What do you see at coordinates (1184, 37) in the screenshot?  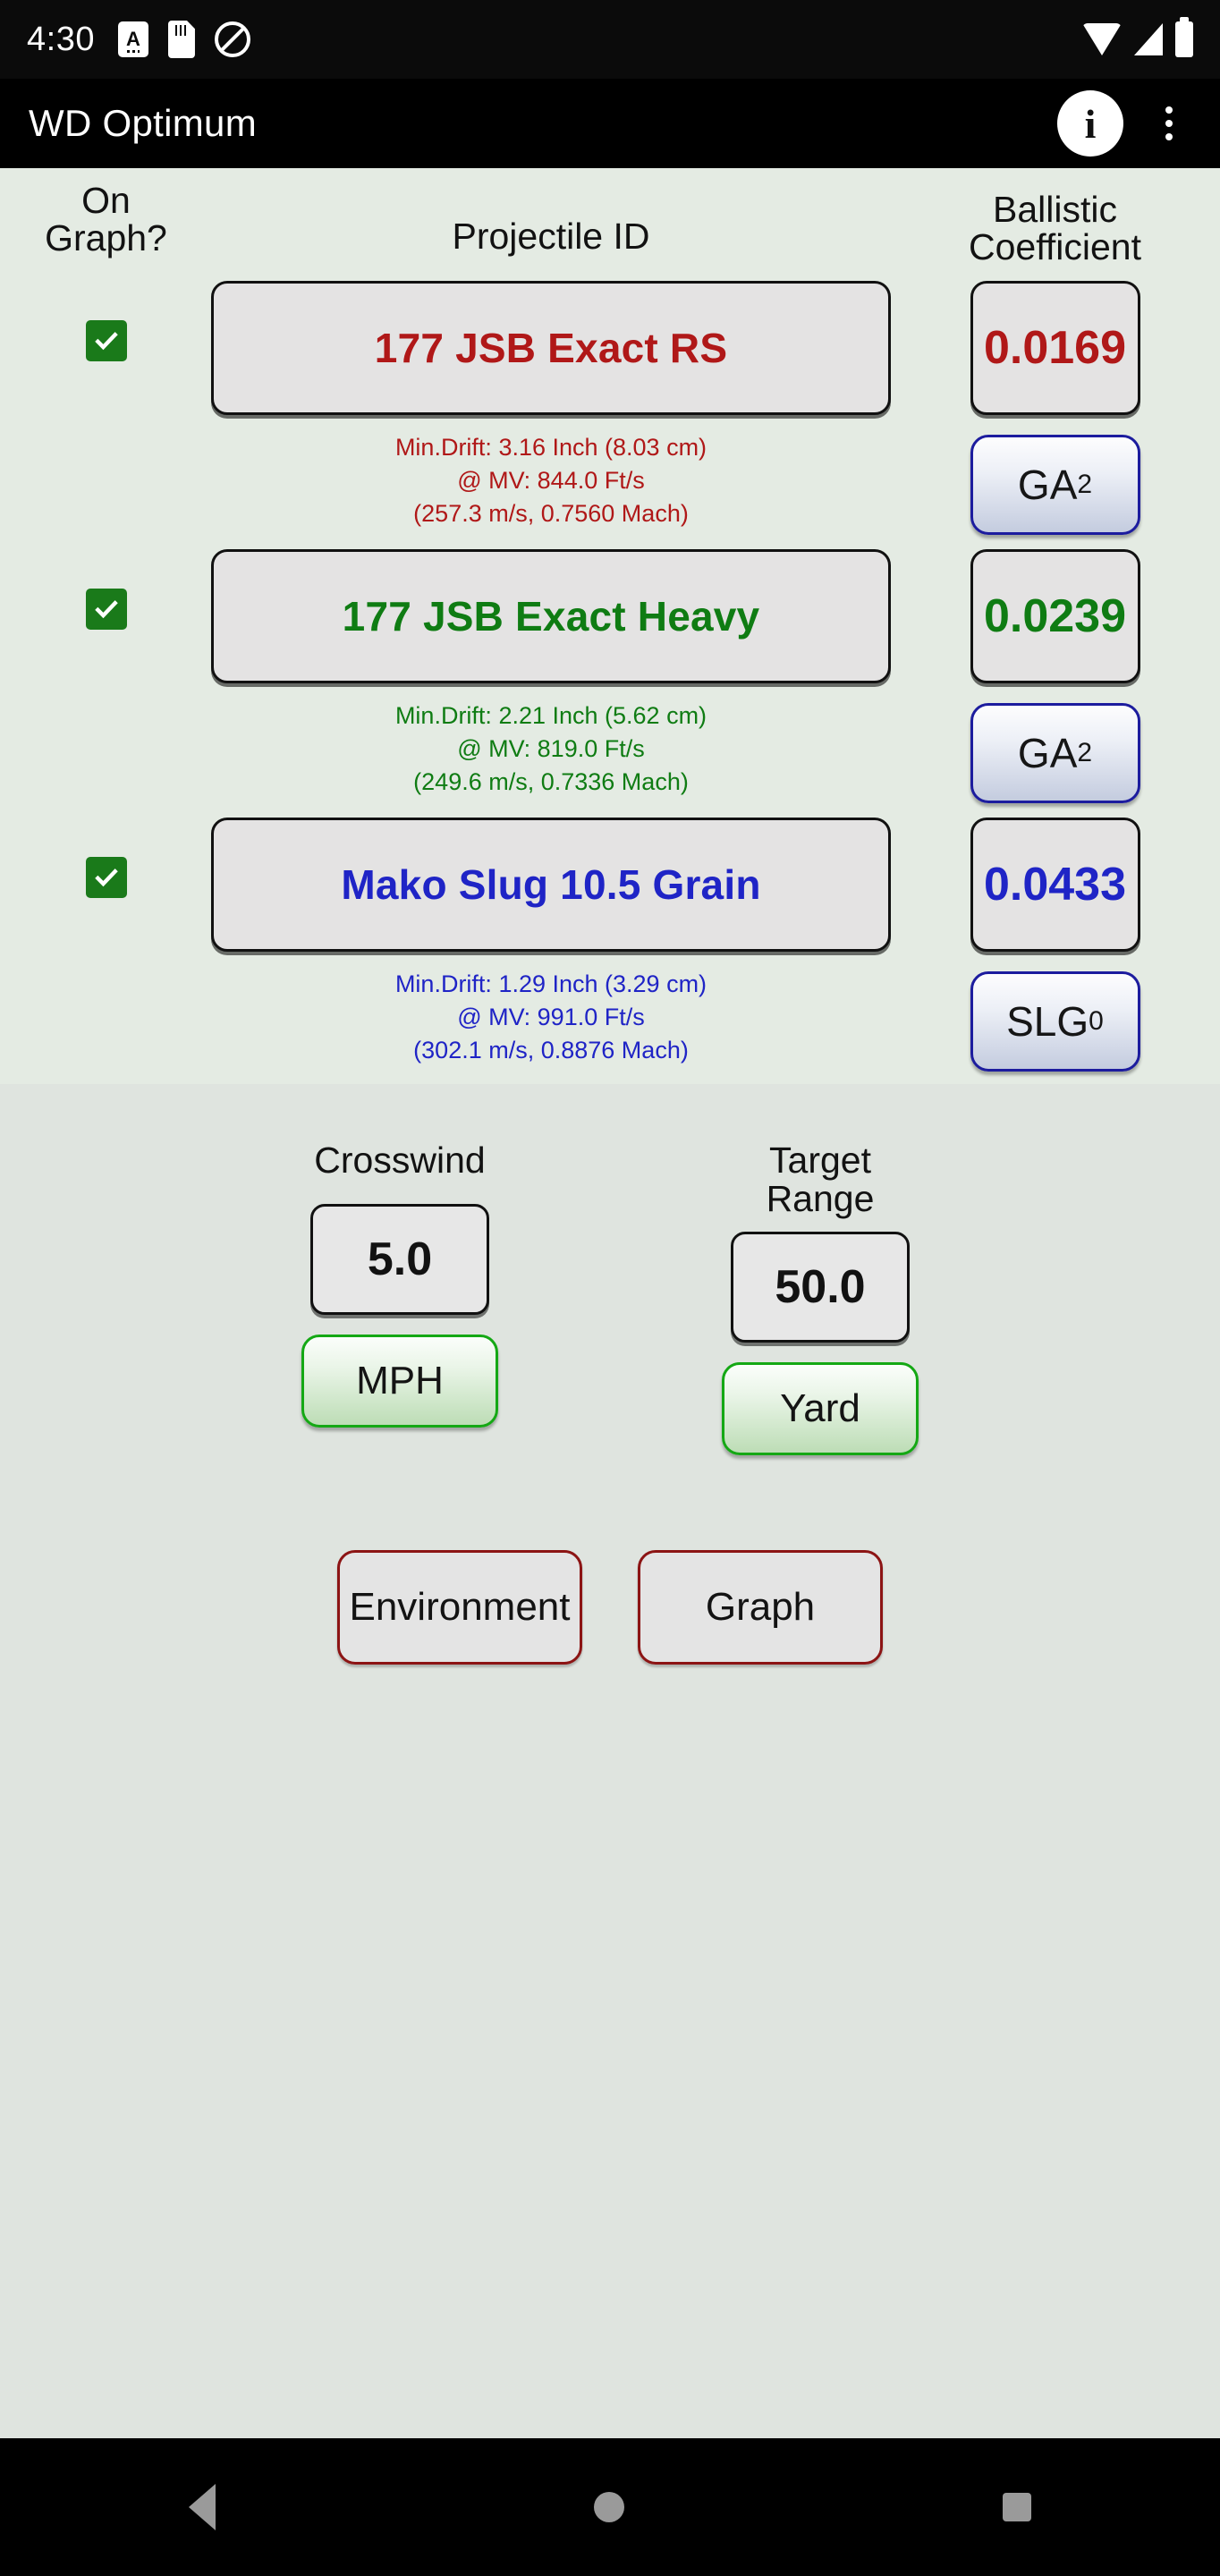 I see `battery-icon` at bounding box center [1184, 37].